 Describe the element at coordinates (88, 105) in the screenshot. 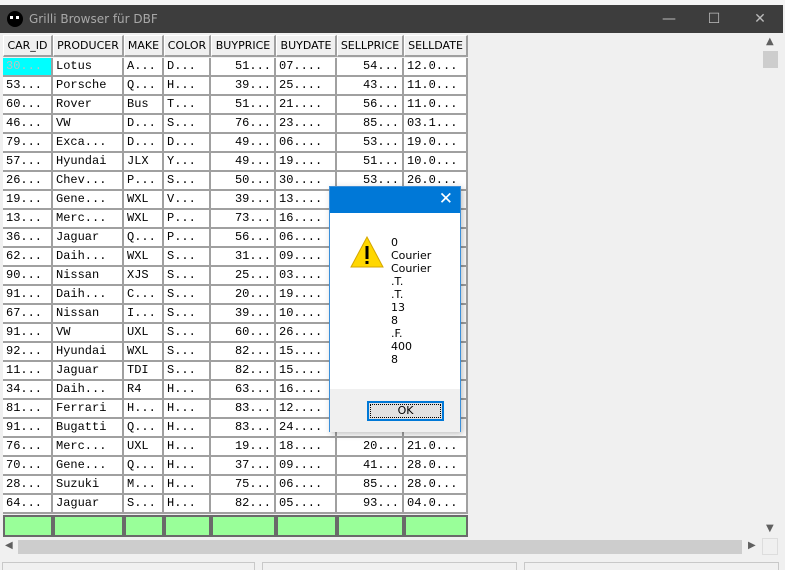

I see `grid-cell: Rover` at that location.